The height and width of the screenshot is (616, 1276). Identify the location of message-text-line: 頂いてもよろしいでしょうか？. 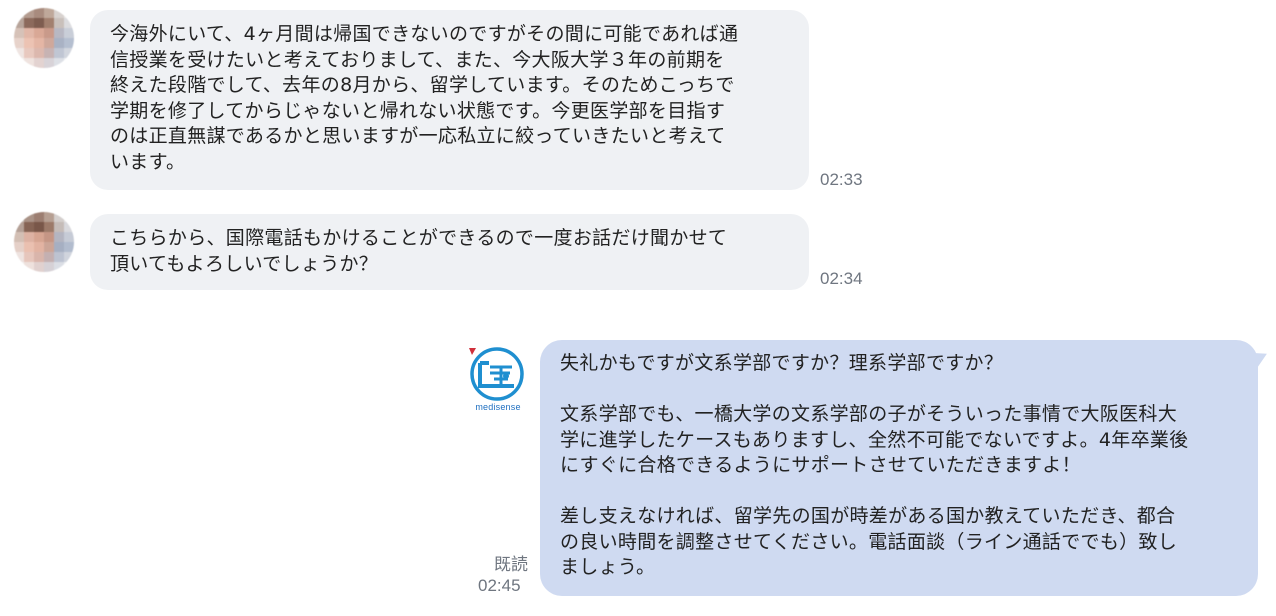
(244, 263).